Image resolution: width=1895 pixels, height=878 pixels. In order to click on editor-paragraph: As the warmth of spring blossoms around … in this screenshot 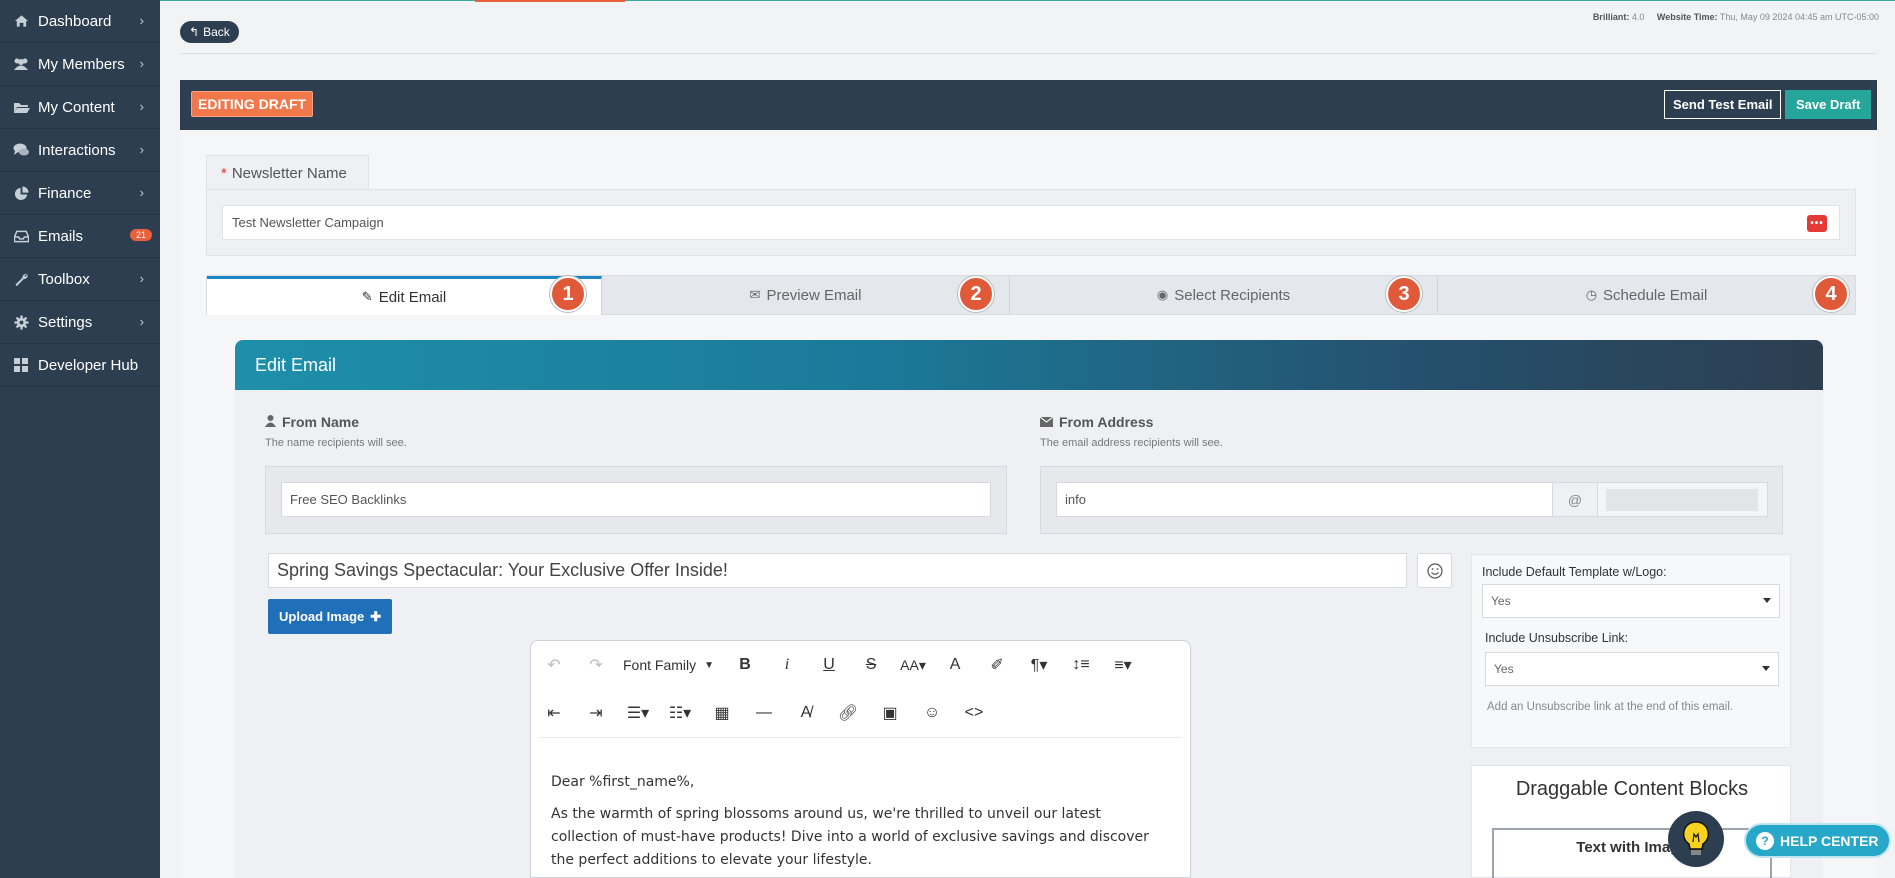, I will do `click(850, 837)`.